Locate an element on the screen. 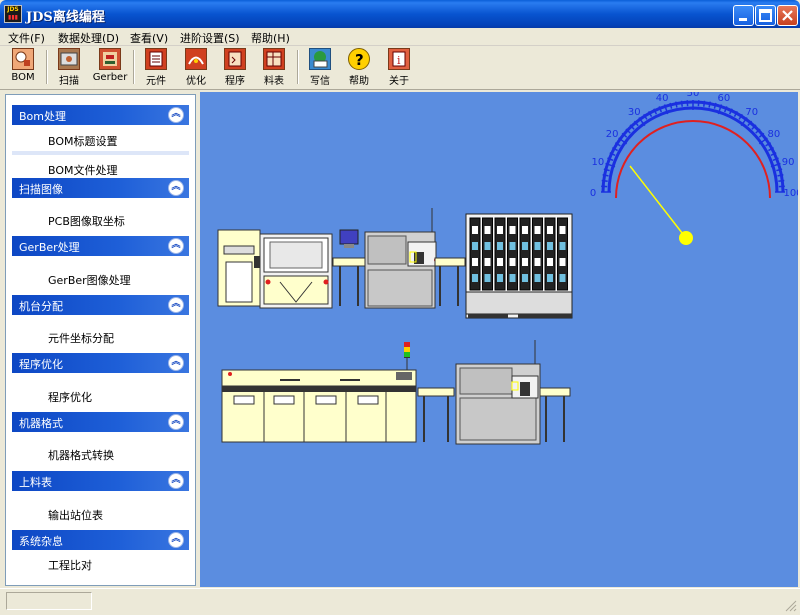 The height and width of the screenshot is (615, 800). sidebar-header-label: Bom处理 is located at coordinates (42, 116).